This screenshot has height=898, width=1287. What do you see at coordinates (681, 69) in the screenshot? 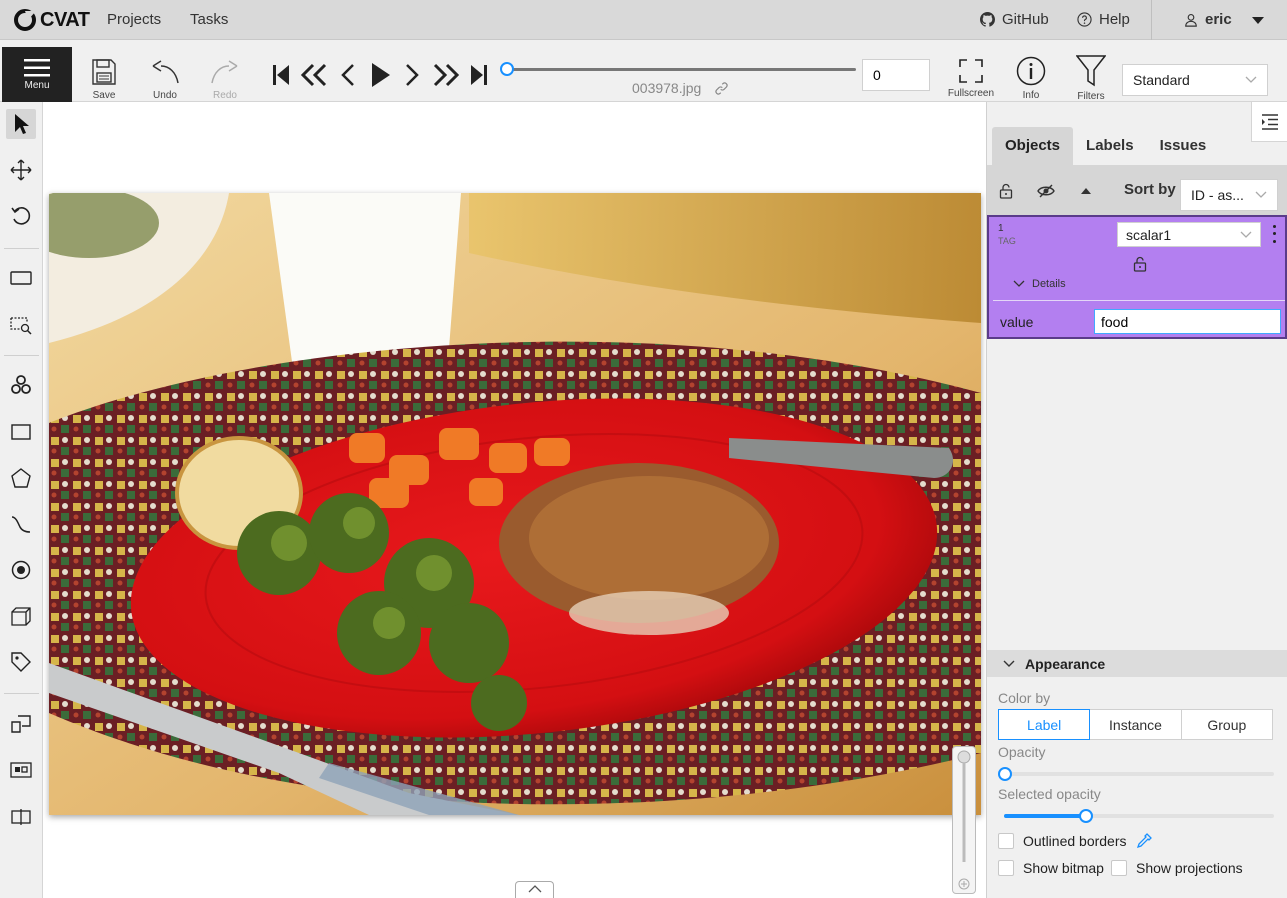
I see `frame-slider-track` at bounding box center [681, 69].